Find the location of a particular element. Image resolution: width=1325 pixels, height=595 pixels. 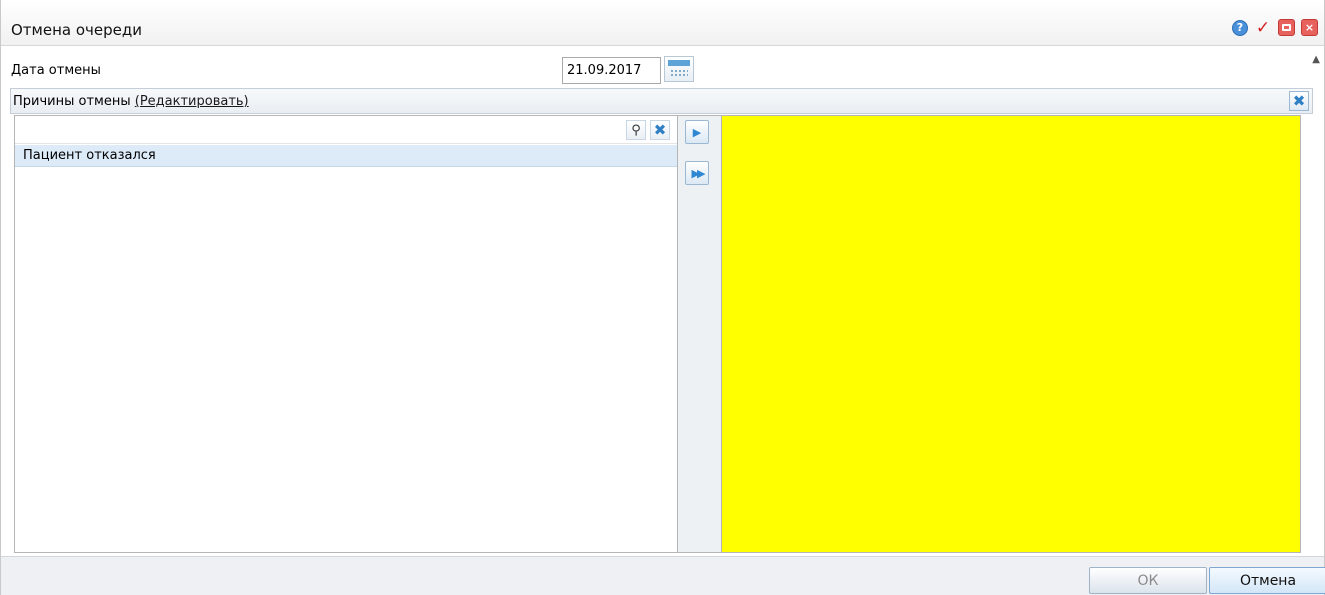

ok-button: ОК is located at coordinates (1148, 580).